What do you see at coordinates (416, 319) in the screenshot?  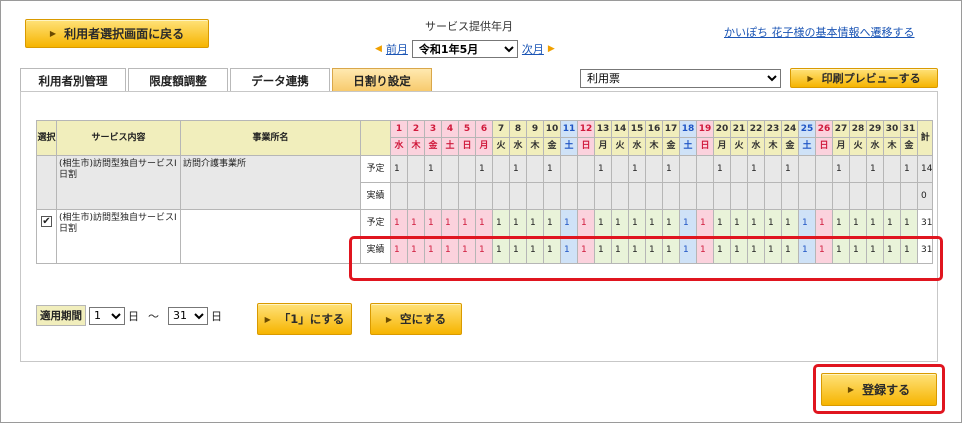 I see `clear-button: ▶ 空にする` at bounding box center [416, 319].